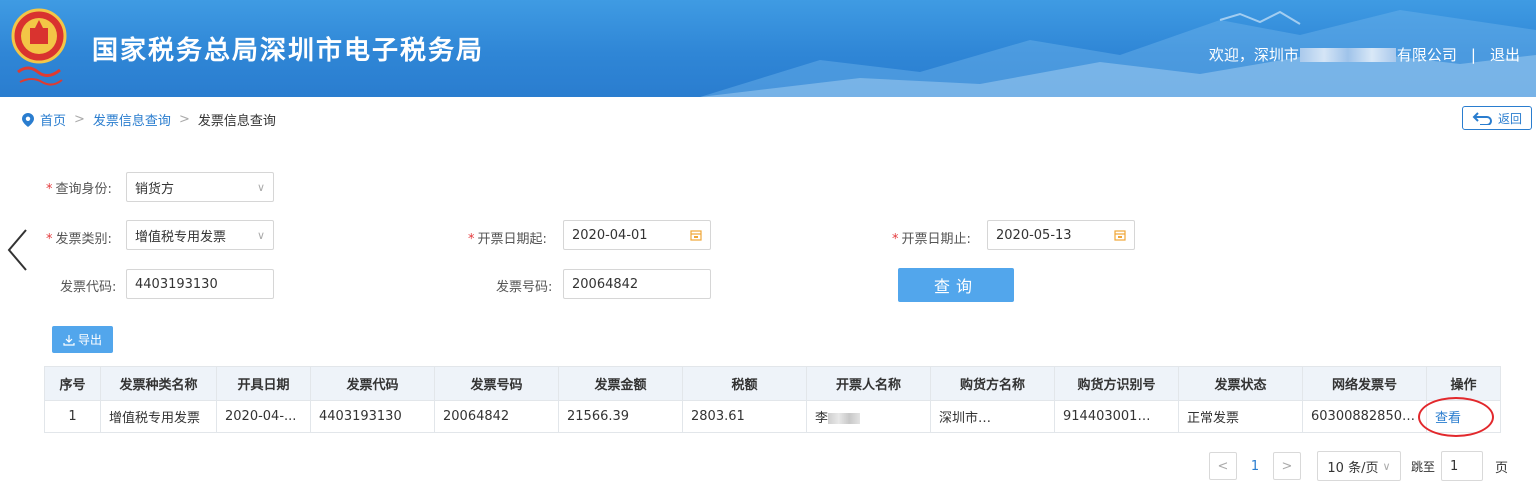  I want to click on cell-invoice-code: 4403193130, so click(372, 416).